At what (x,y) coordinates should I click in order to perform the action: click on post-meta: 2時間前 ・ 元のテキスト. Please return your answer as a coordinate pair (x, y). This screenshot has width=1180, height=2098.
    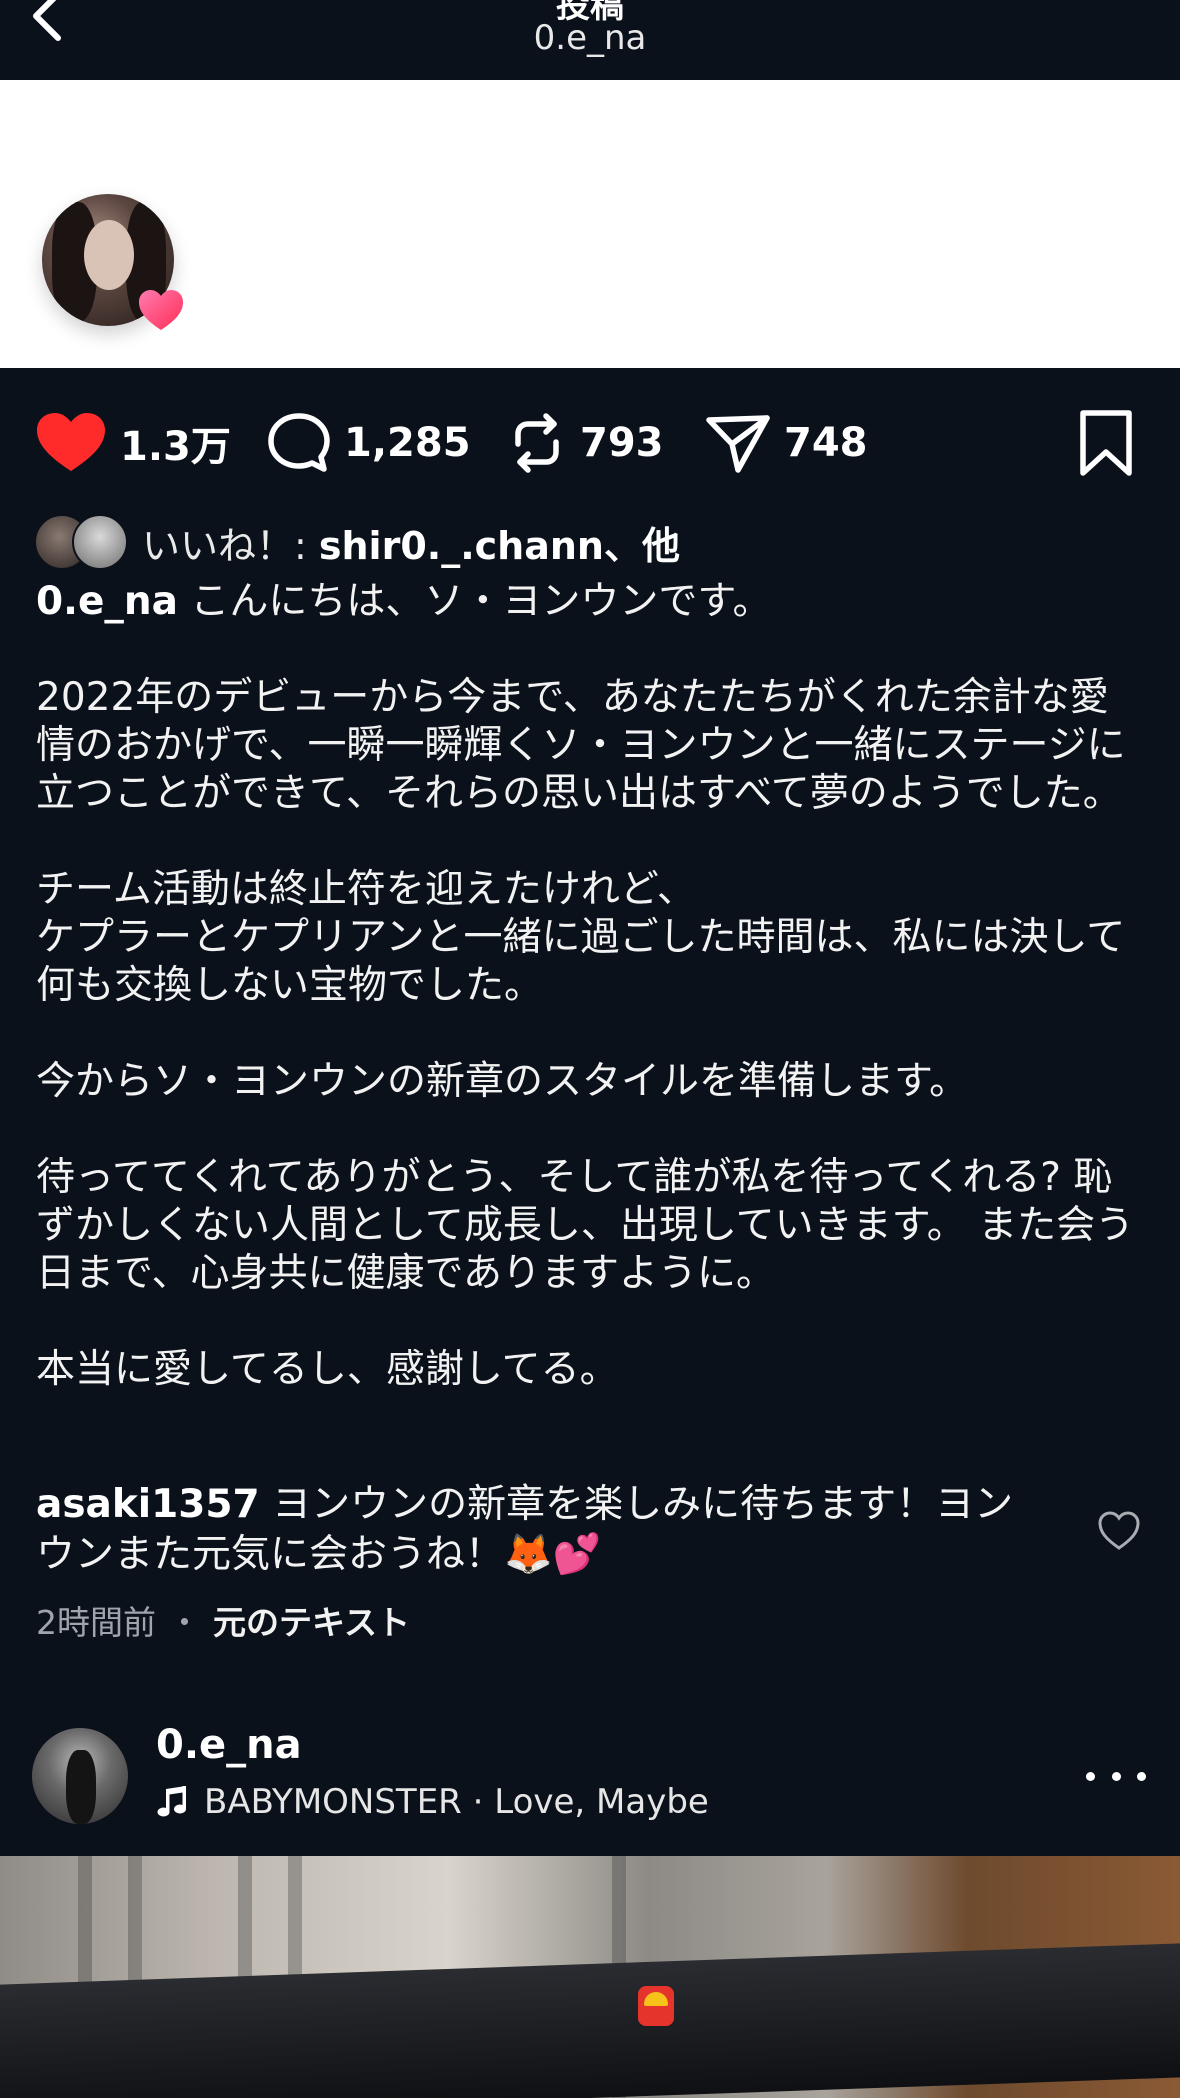
    Looking at the image, I should click on (223, 1620).